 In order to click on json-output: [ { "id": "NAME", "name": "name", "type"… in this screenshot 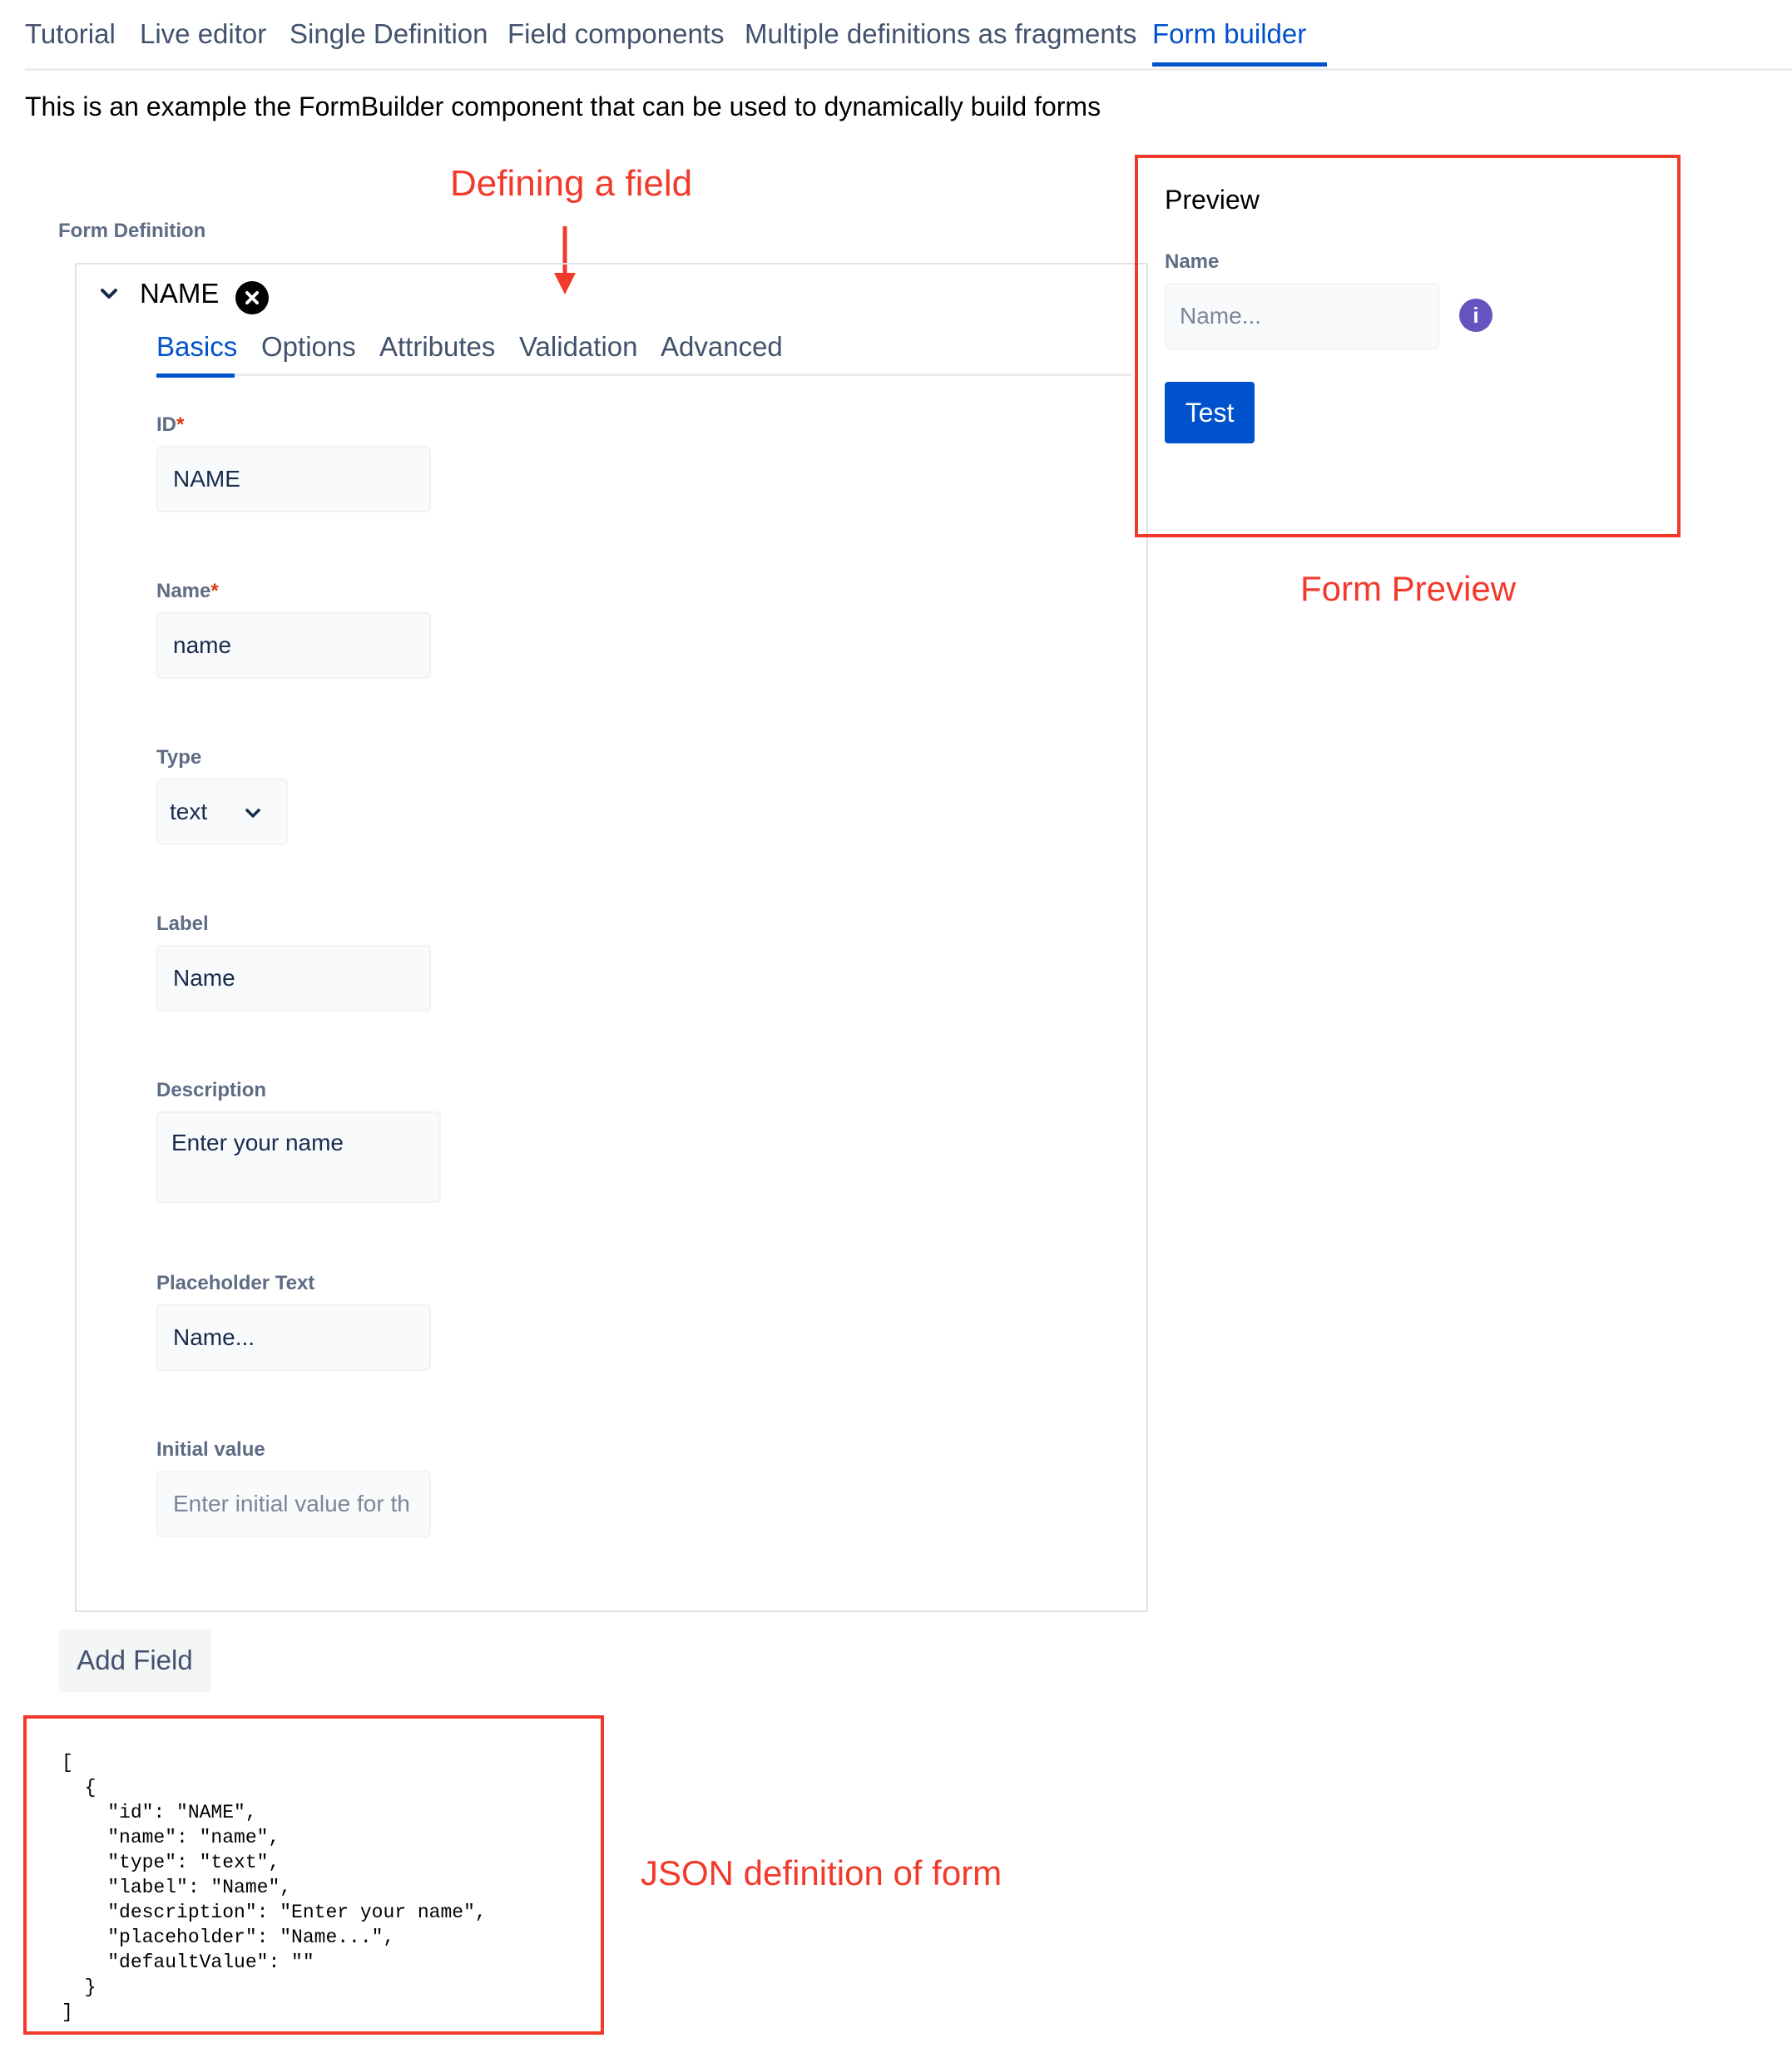, I will do `click(274, 1887)`.